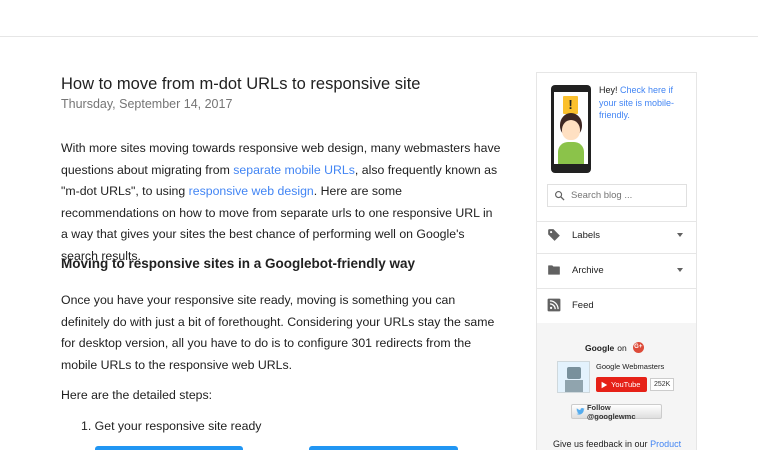 Image resolution: width=758 pixels, height=450 pixels. Describe the element at coordinates (630, 366) in the screenshot. I see `channel-name: Google Webmasters` at that location.